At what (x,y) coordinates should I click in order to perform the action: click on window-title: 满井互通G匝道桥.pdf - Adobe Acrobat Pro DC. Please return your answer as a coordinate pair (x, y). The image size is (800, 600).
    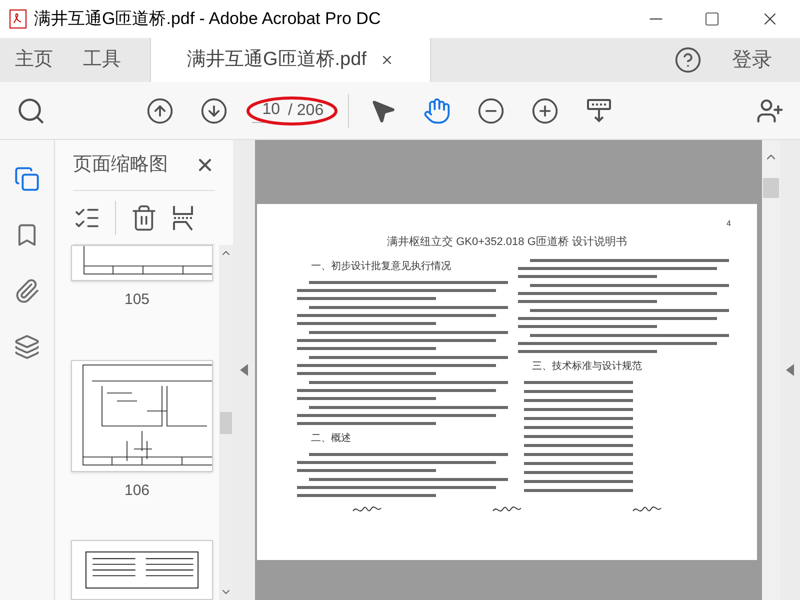
    Looking at the image, I should click on (207, 19).